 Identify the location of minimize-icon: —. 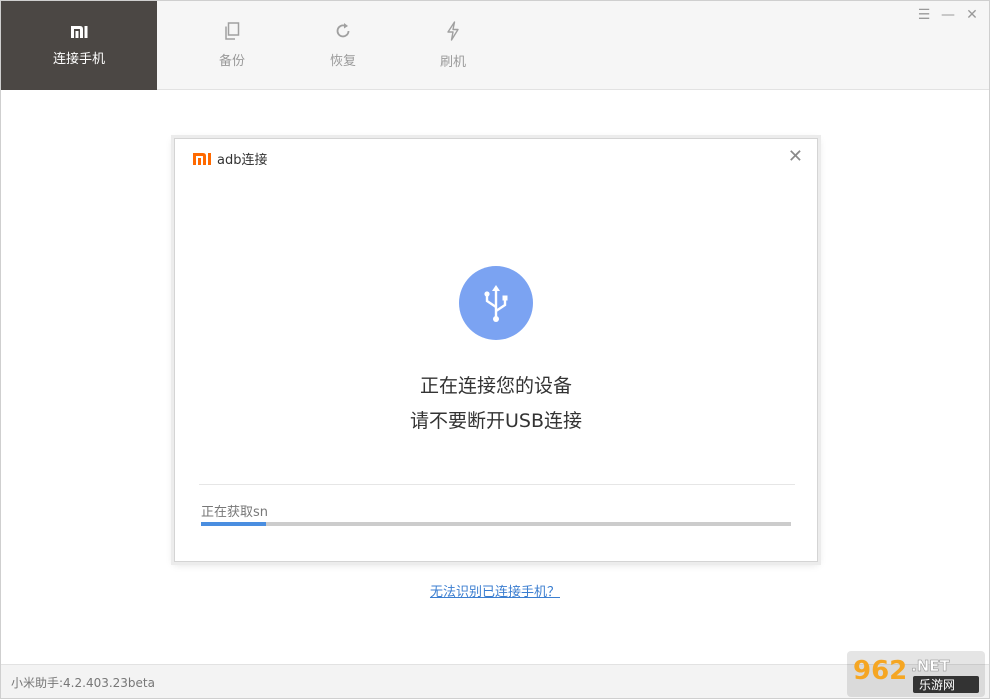
(948, 15).